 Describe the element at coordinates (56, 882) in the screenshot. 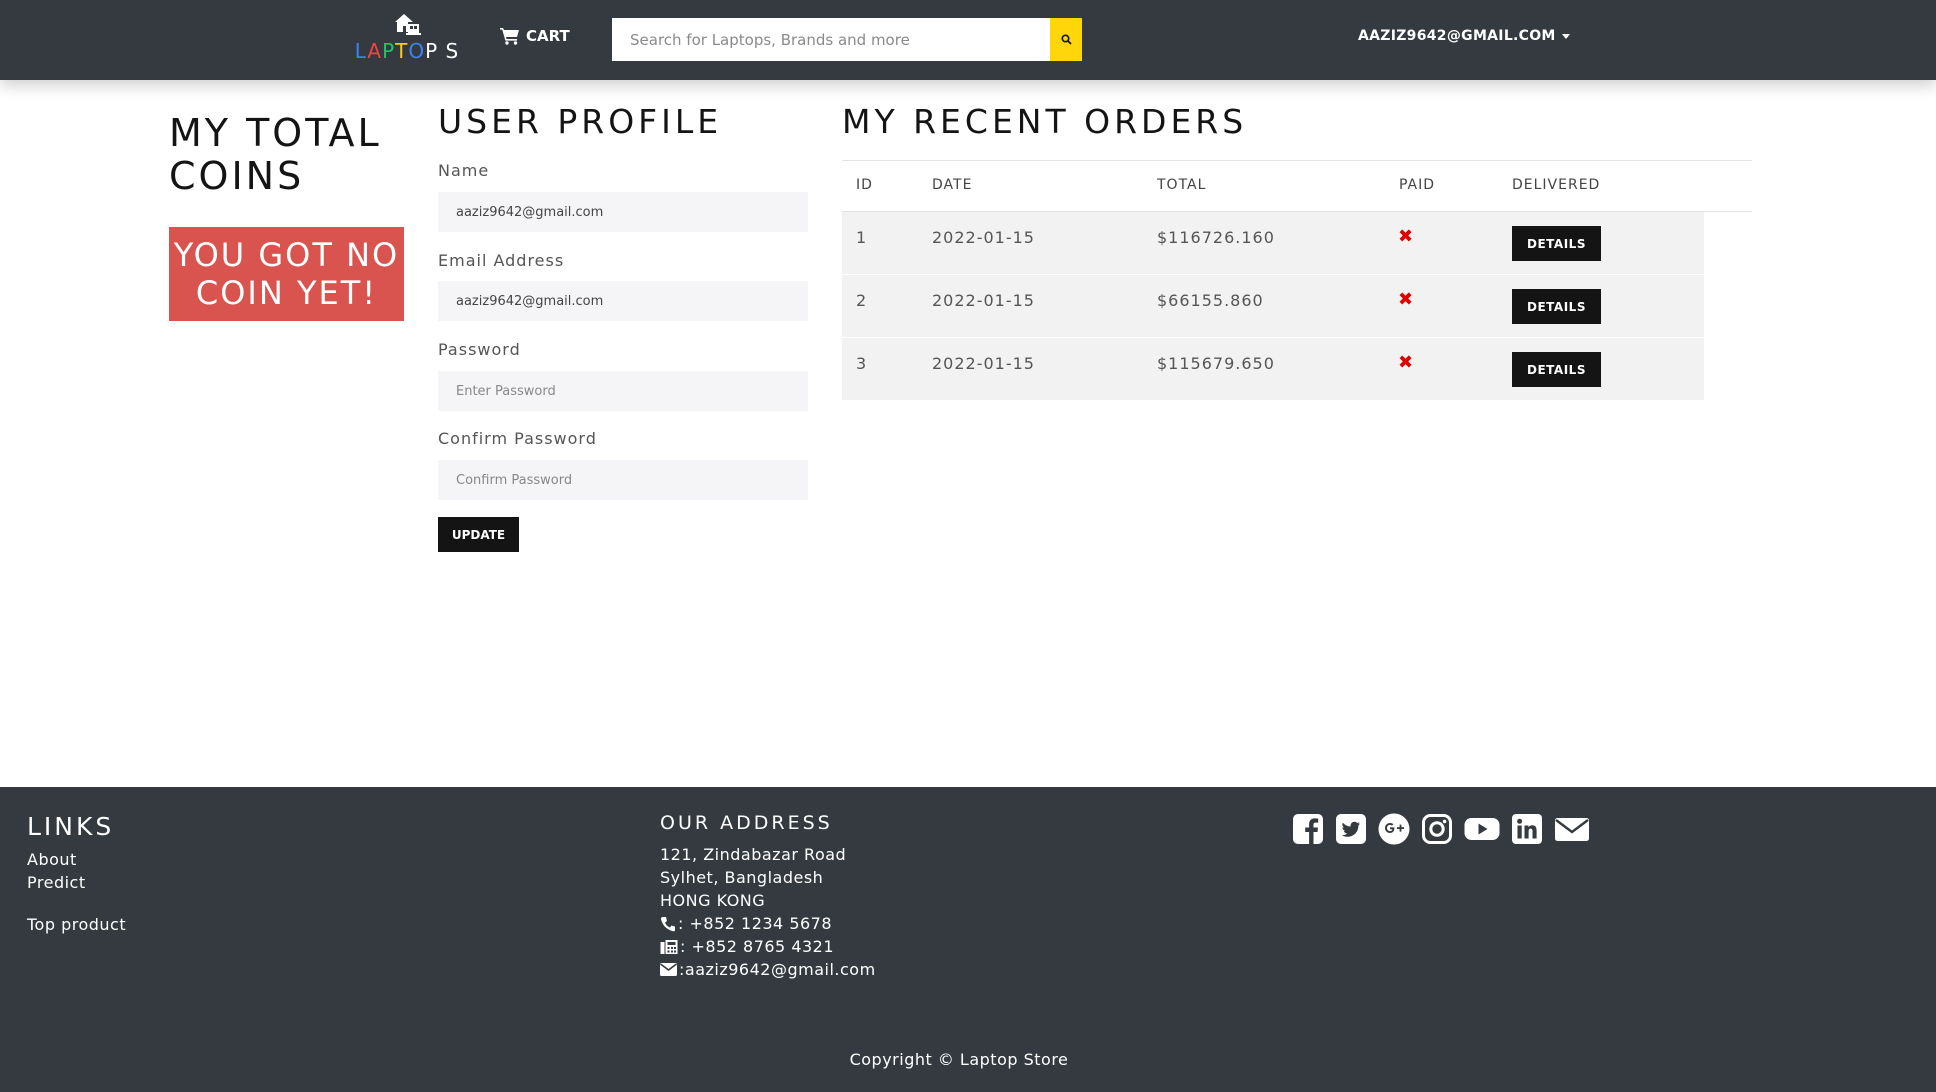

I see `footer-link-predict: Predict` at that location.